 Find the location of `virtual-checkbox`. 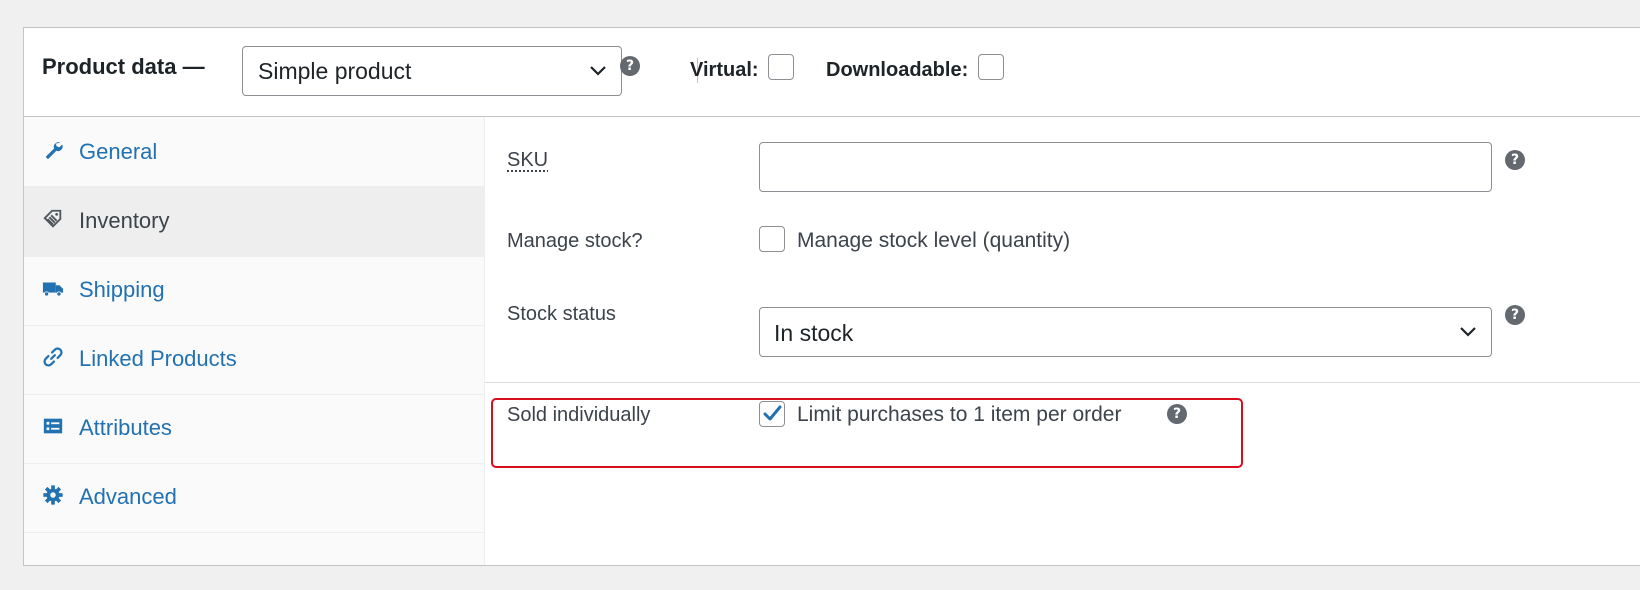

virtual-checkbox is located at coordinates (781, 67).